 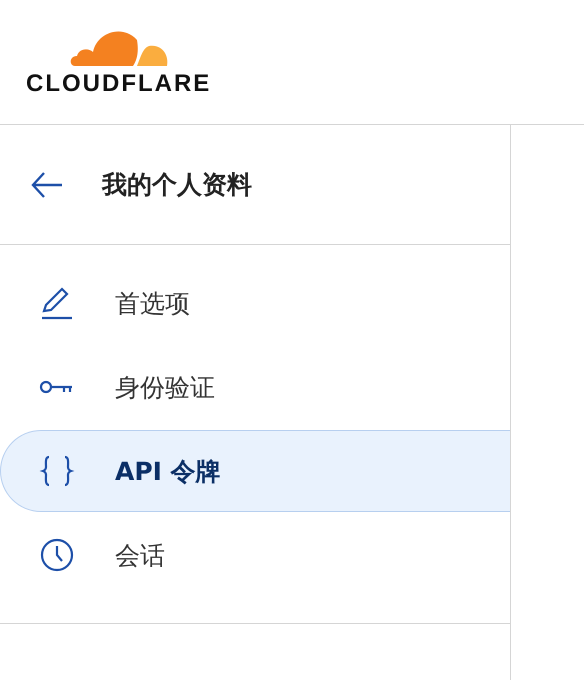 What do you see at coordinates (57, 303) in the screenshot?
I see `pencil-icon` at bounding box center [57, 303].